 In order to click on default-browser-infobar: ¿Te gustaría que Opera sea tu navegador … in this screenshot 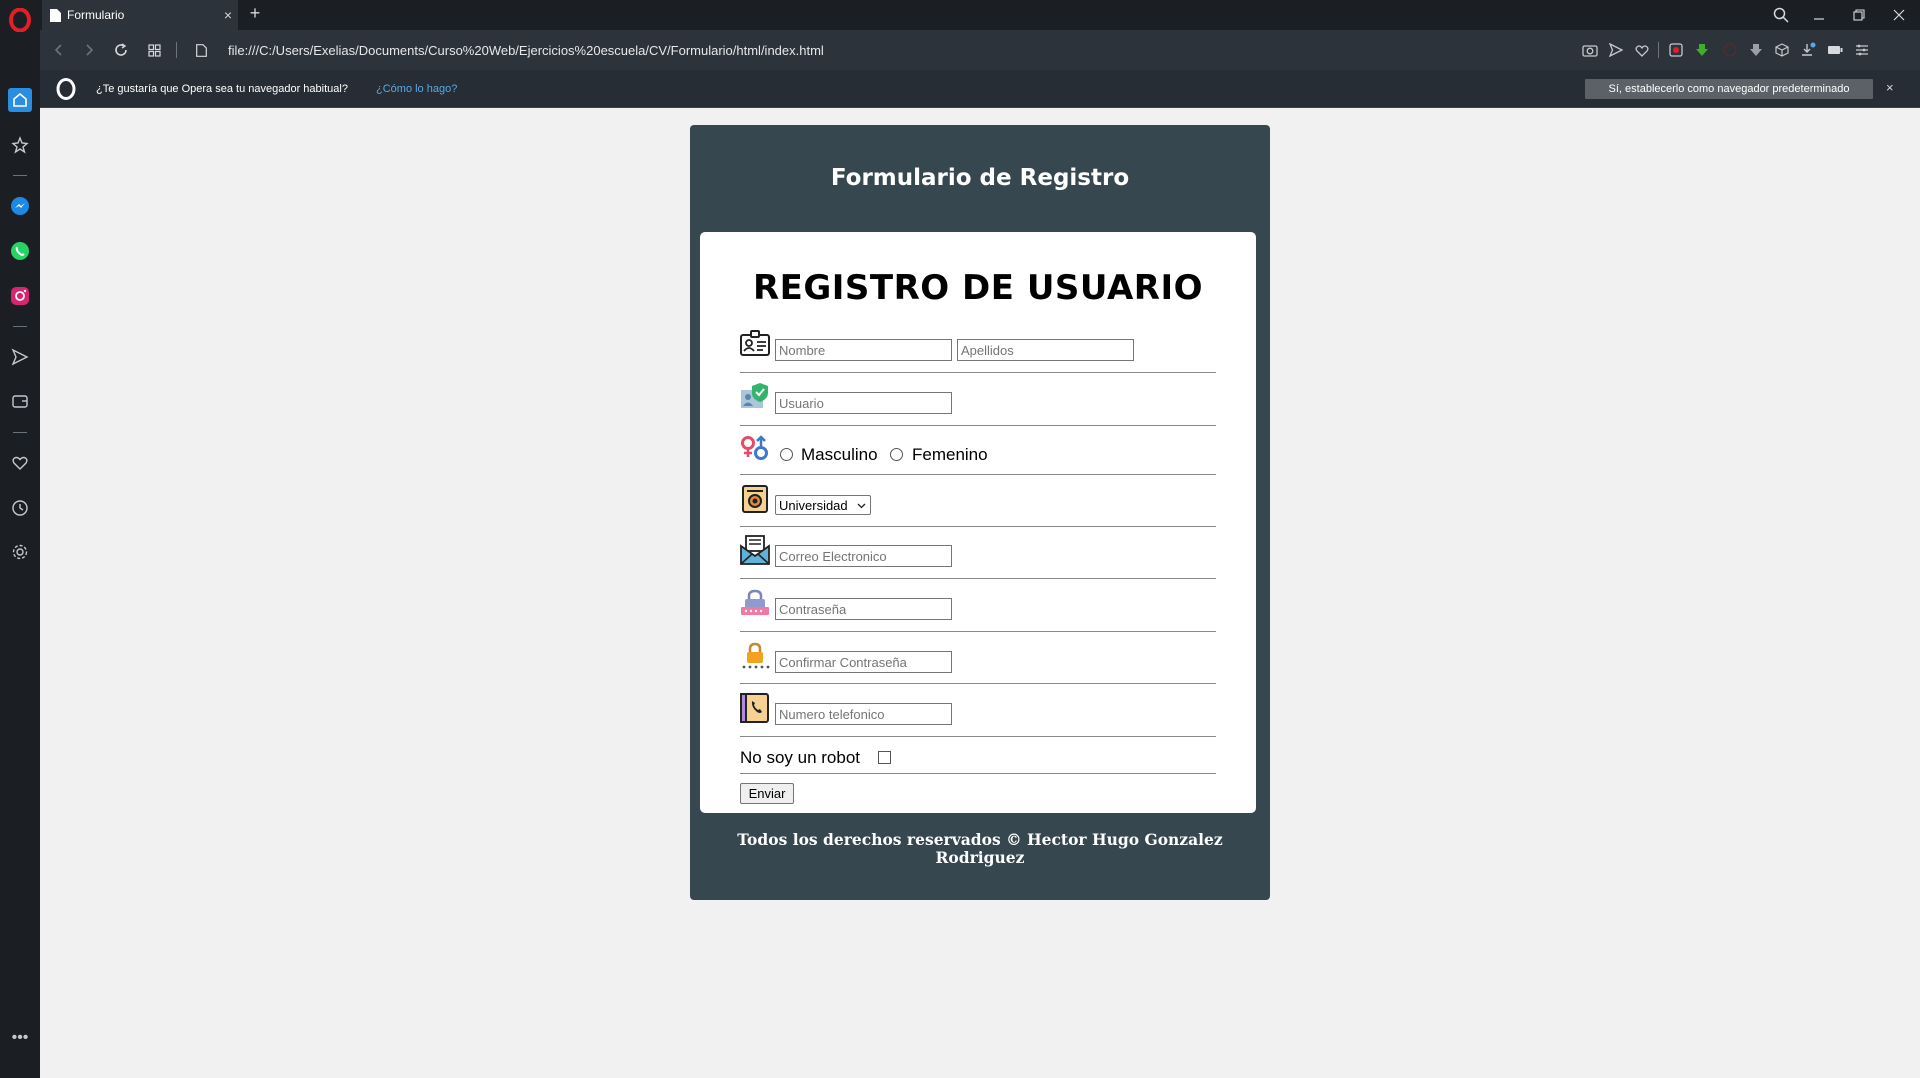, I will do `click(980, 89)`.